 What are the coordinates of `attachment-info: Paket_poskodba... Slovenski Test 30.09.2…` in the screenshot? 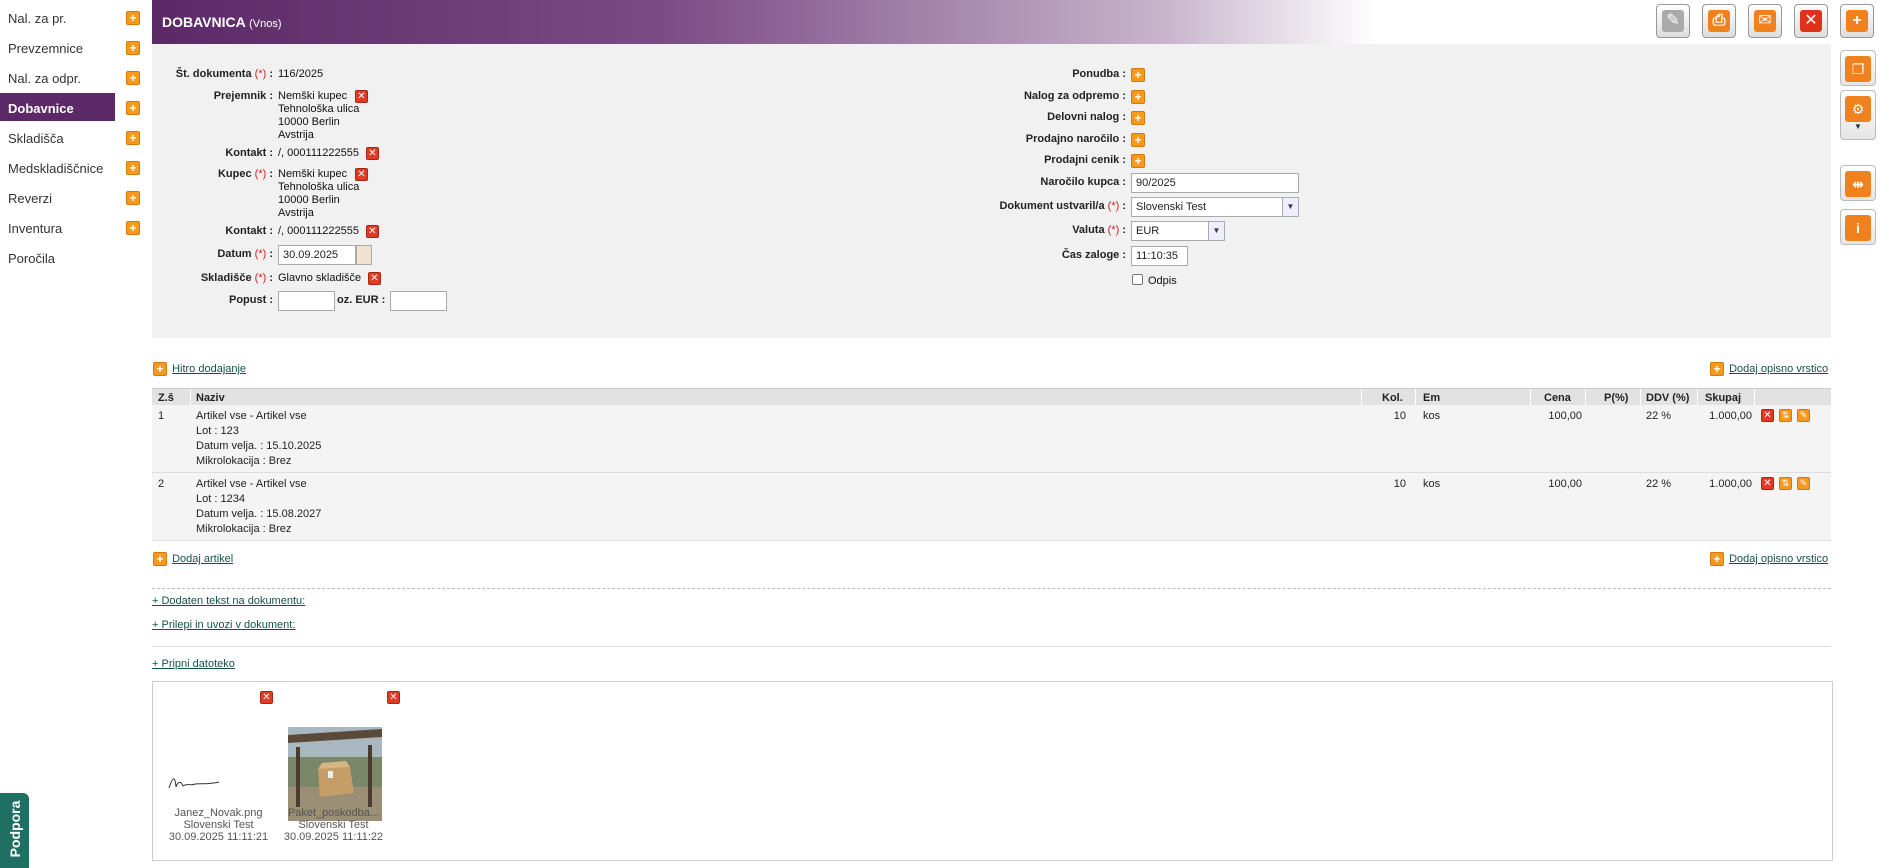 It's located at (333, 825).